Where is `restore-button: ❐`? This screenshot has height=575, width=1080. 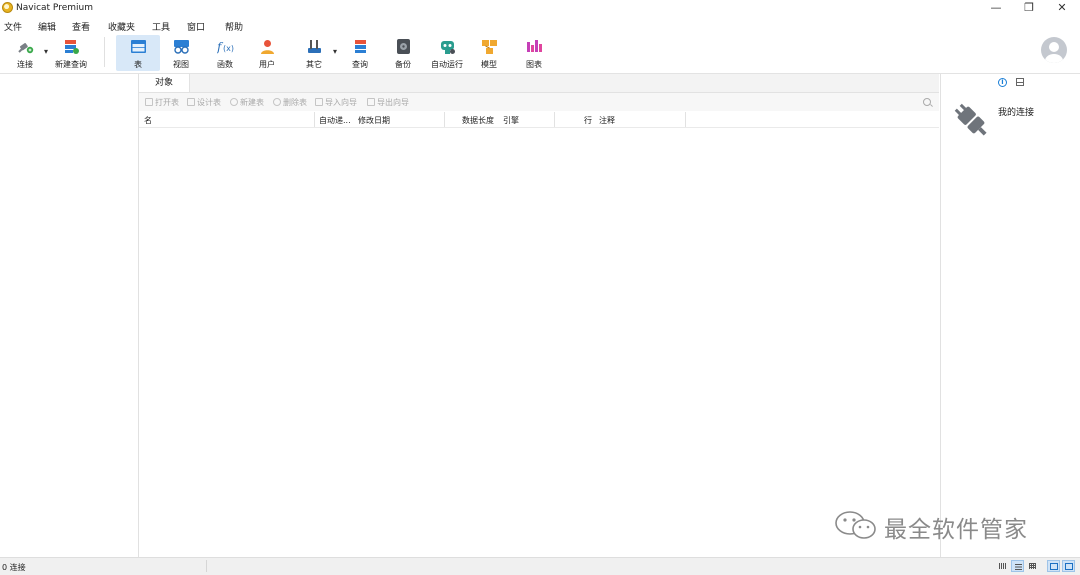
restore-button: ❐ is located at coordinates (1029, 8).